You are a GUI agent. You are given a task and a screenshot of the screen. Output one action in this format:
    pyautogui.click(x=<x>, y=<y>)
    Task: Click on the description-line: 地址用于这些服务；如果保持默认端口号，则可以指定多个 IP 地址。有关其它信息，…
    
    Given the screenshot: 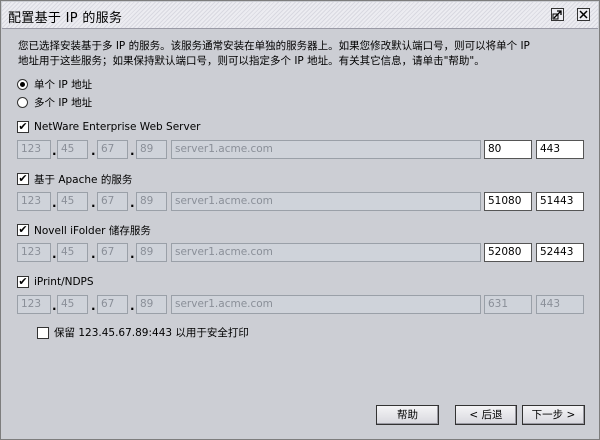 What is the action you would take?
    pyautogui.click(x=251, y=61)
    